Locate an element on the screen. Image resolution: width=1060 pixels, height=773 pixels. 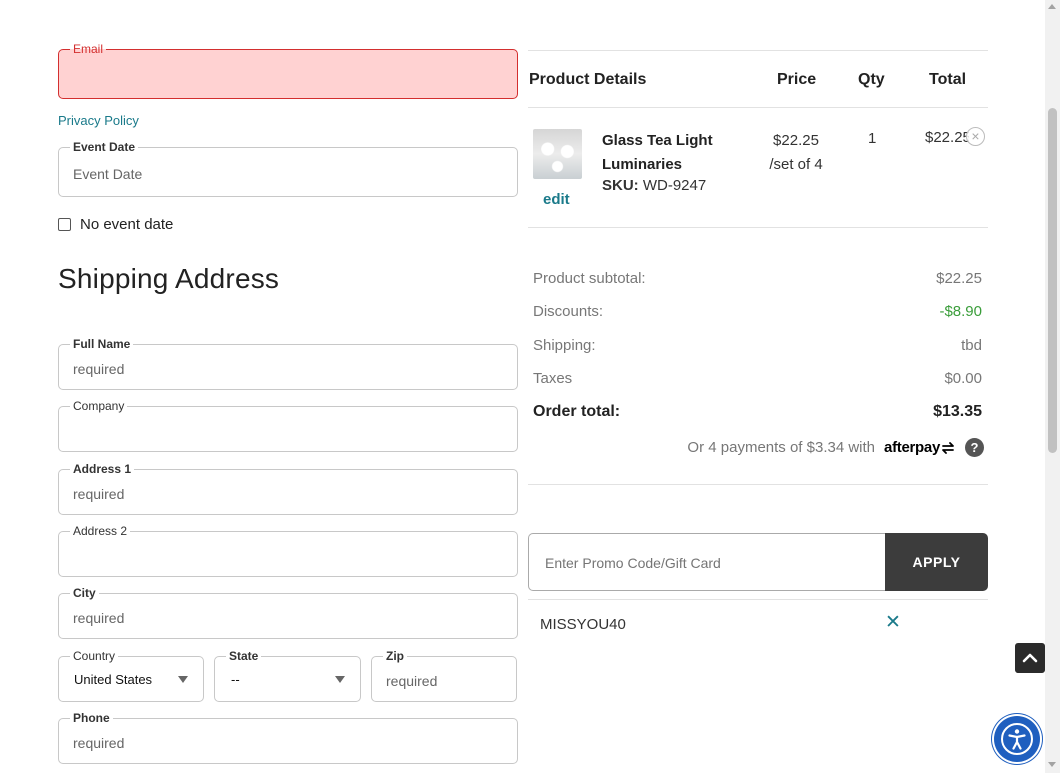
shipping-label: Shipping: is located at coordinates (564, 345).